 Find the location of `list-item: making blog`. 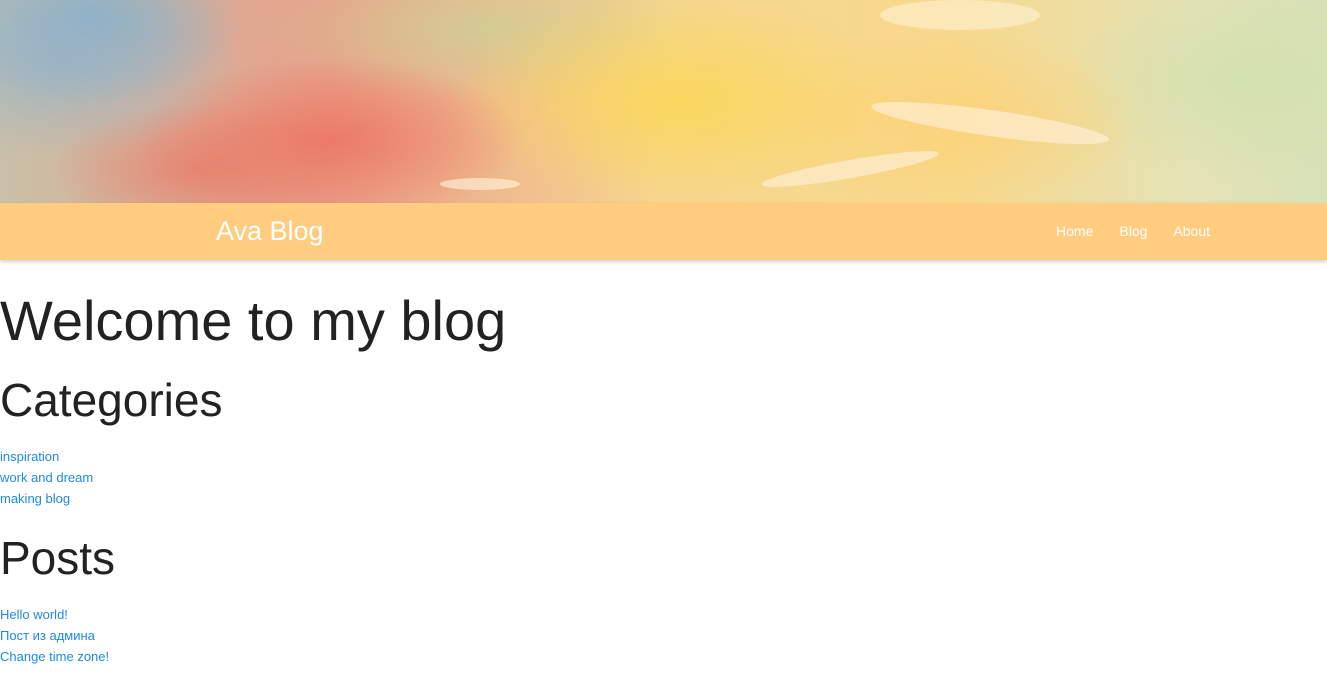

list-item: making blog is located at coordinates (46, 498).